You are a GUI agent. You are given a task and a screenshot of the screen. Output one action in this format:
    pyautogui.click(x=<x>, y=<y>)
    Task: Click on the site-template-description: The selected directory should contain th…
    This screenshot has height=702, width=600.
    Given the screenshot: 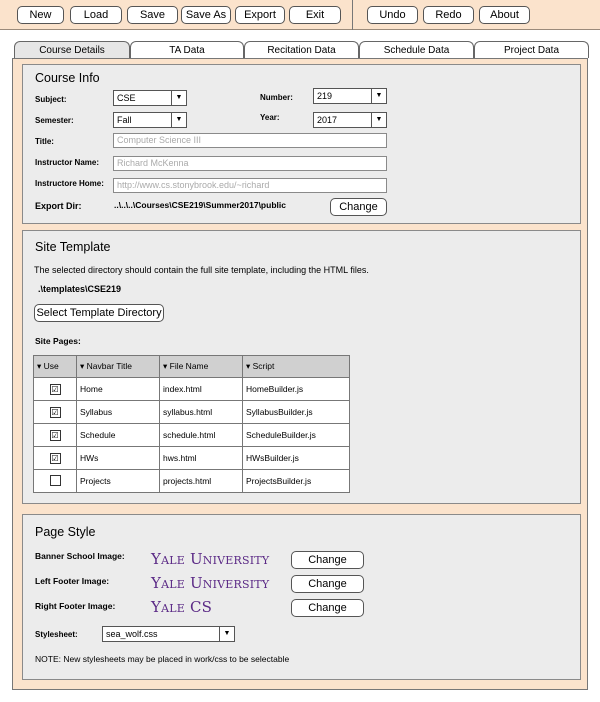 What is the action you would take?
    pyautogui.click(x=201, y=270)
    